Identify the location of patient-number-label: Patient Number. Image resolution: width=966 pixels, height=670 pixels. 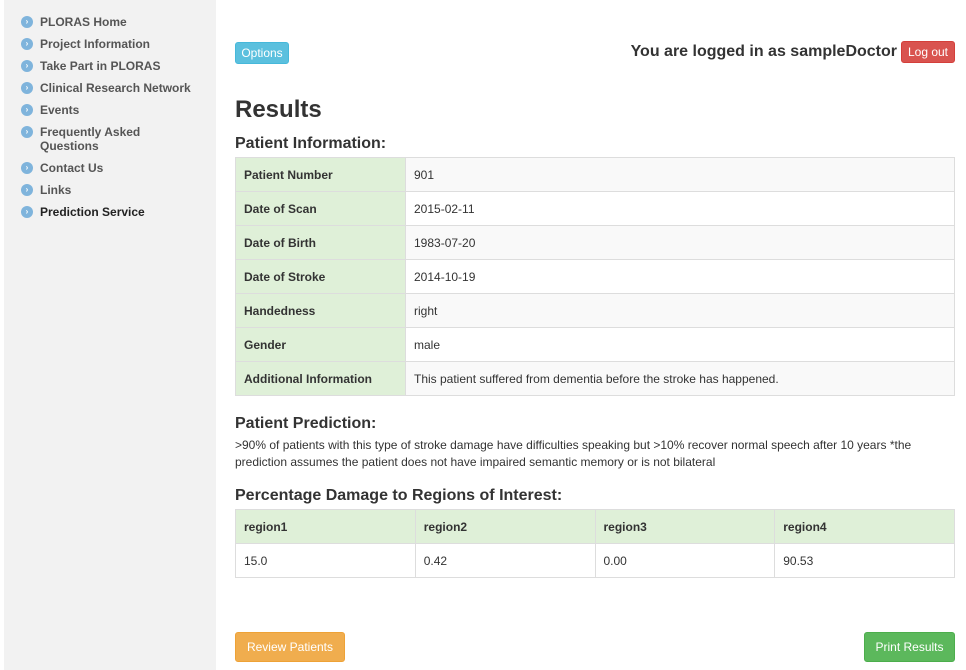
(320, 174).